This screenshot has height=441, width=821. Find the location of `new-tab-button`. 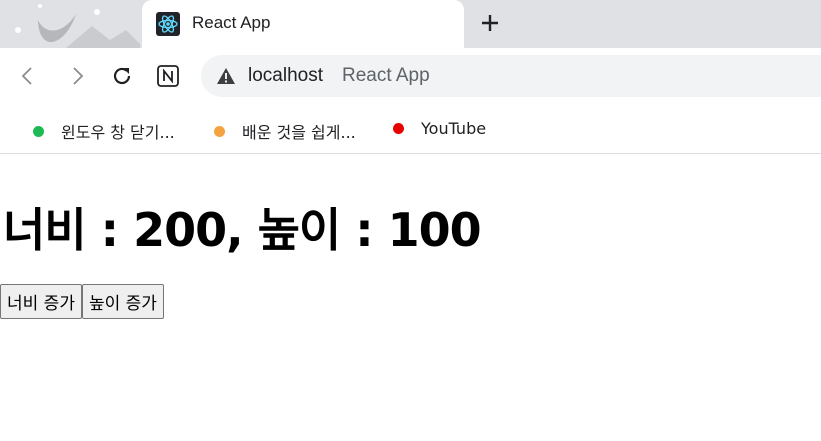

new-tab-button is located at coordinates (490, 23).